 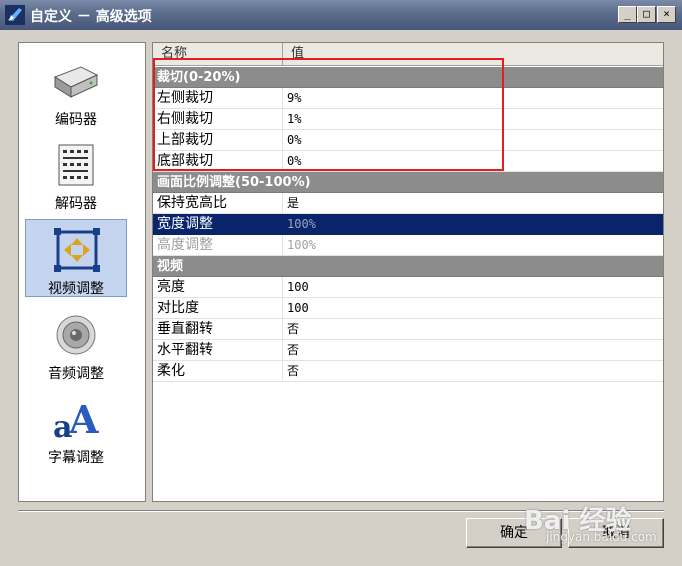 What do you see at coordinates (83, 419) in the screenshot?
I see `svg-text: A` at bounding box center [83, 419].